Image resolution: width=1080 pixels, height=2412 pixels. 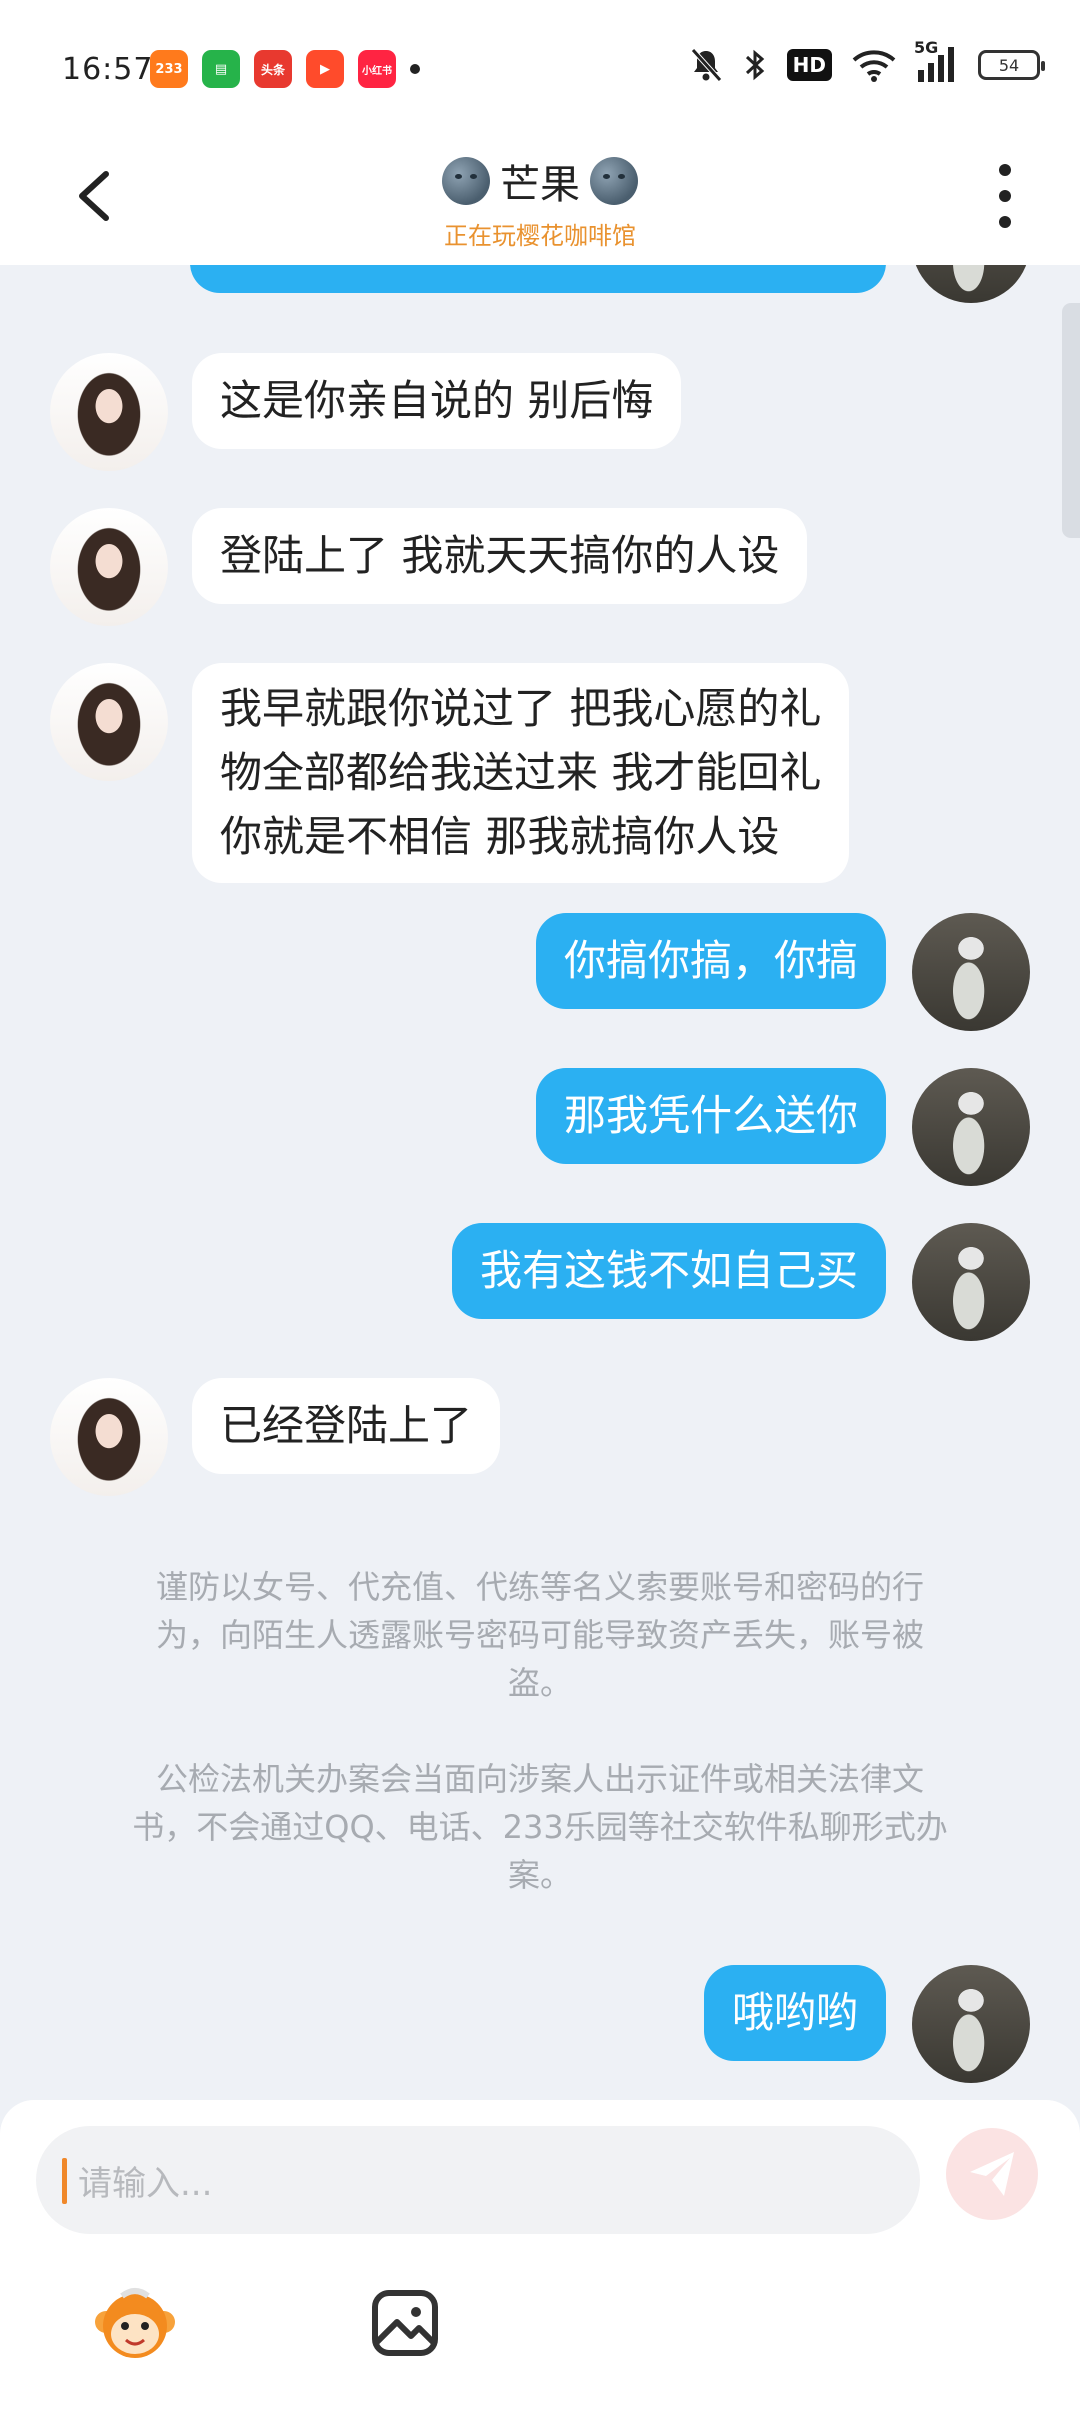 What do you see at coordinates (540, 65) in the screenshot?
I see `status-bar: 16:57 233 ▤ 头条 ▶ 小红书 HD 5G 54` at bounding box center [540, 65].